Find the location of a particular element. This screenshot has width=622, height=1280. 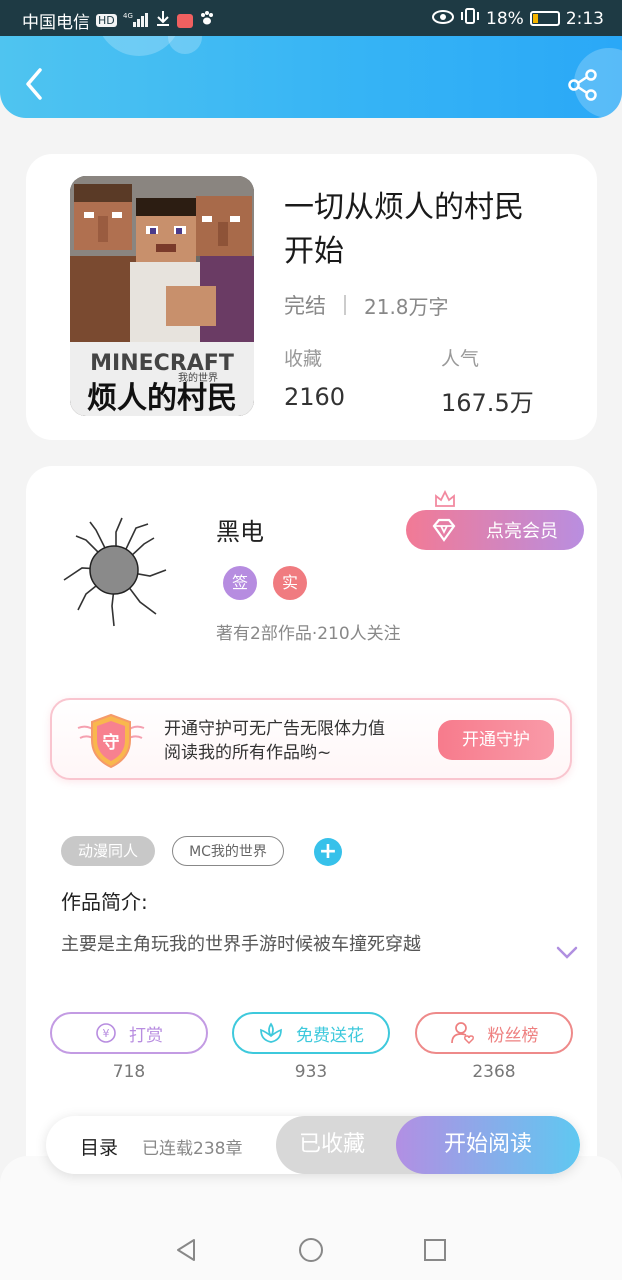

back-button is located at coordinates (35, 84).